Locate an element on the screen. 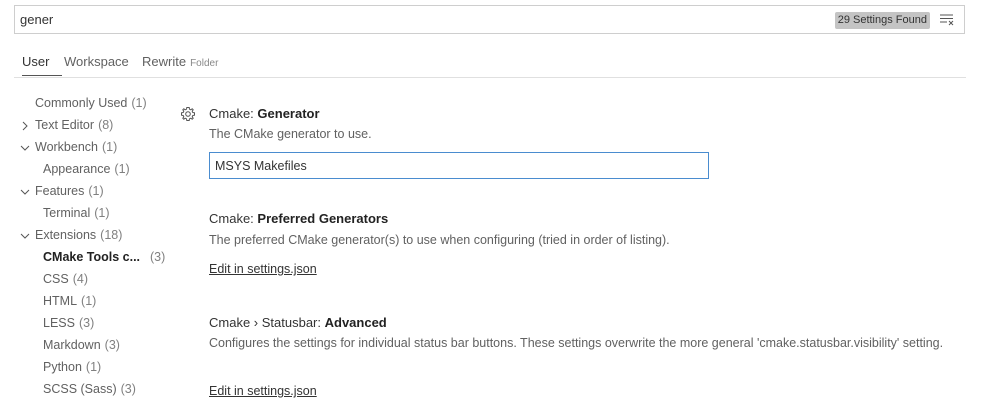  tab-folder-label: Rewrite is located at coordinates (164, 61).